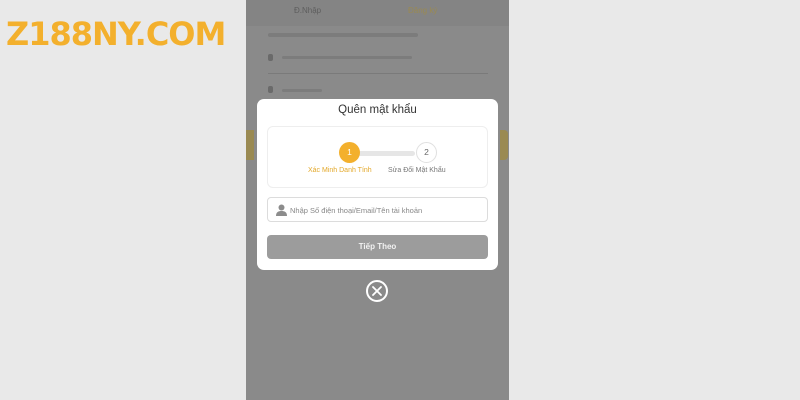  I want to click on step-2-circle: 2, so click(426, 152).